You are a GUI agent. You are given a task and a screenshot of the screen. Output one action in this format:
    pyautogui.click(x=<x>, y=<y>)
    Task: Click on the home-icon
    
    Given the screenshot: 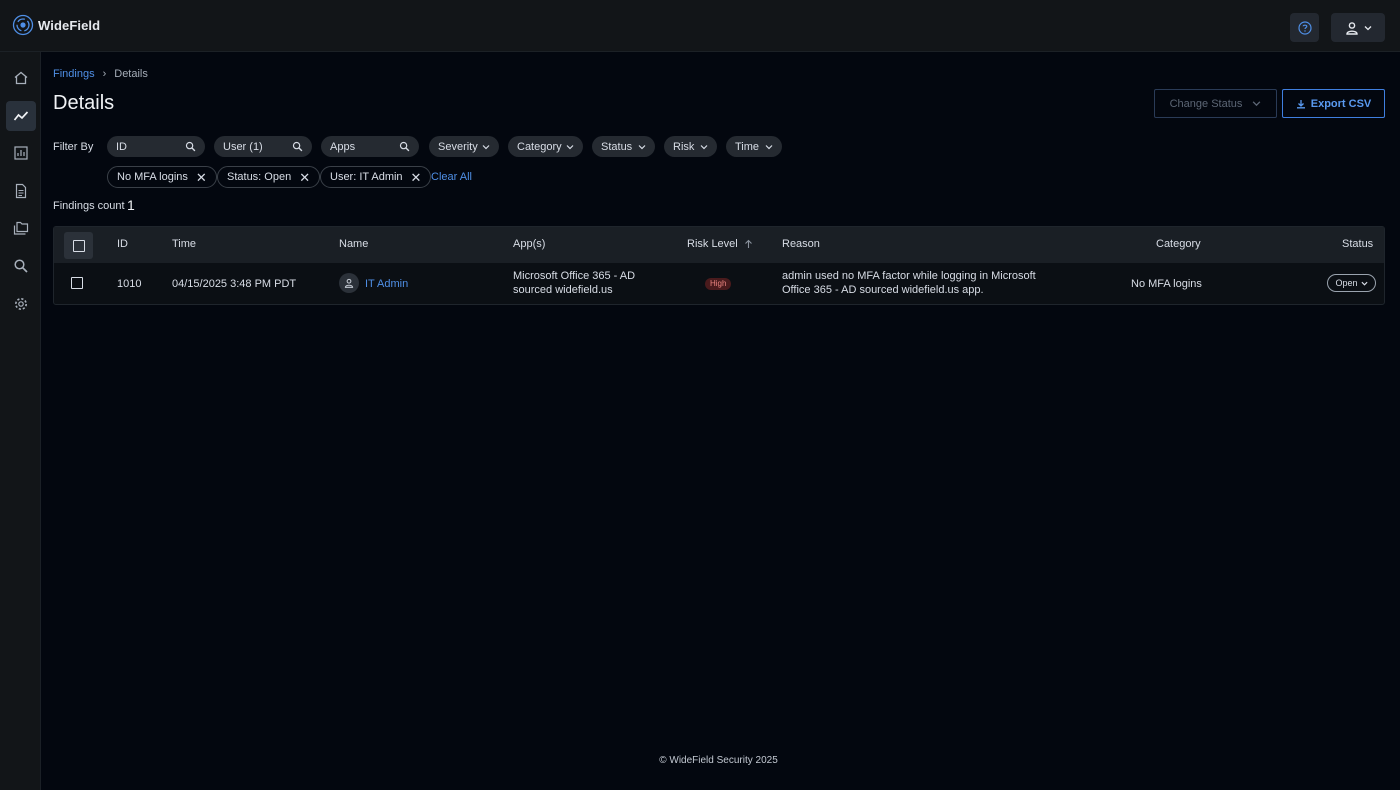 What is the action you would take?
    pyautogui.click(x=21, y=78)
    